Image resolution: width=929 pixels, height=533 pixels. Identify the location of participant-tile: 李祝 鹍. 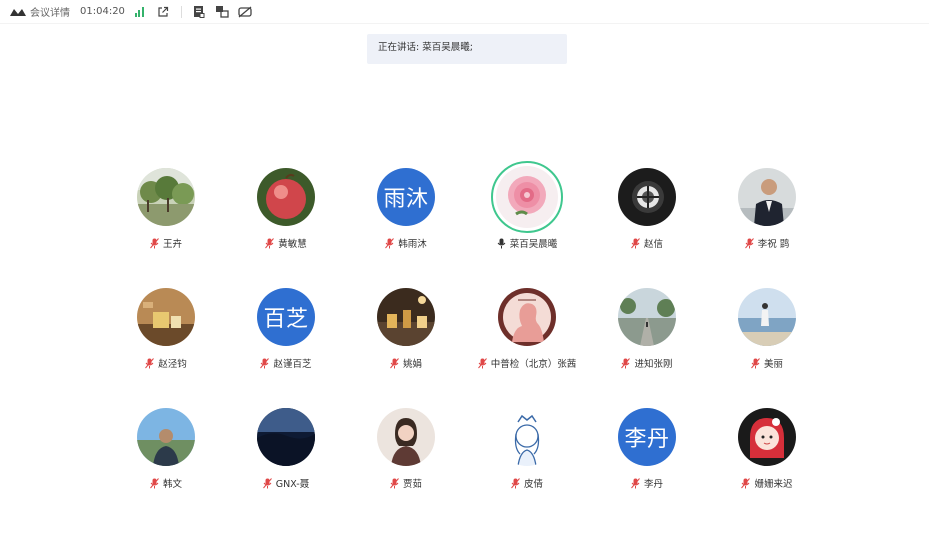
(767, 218).